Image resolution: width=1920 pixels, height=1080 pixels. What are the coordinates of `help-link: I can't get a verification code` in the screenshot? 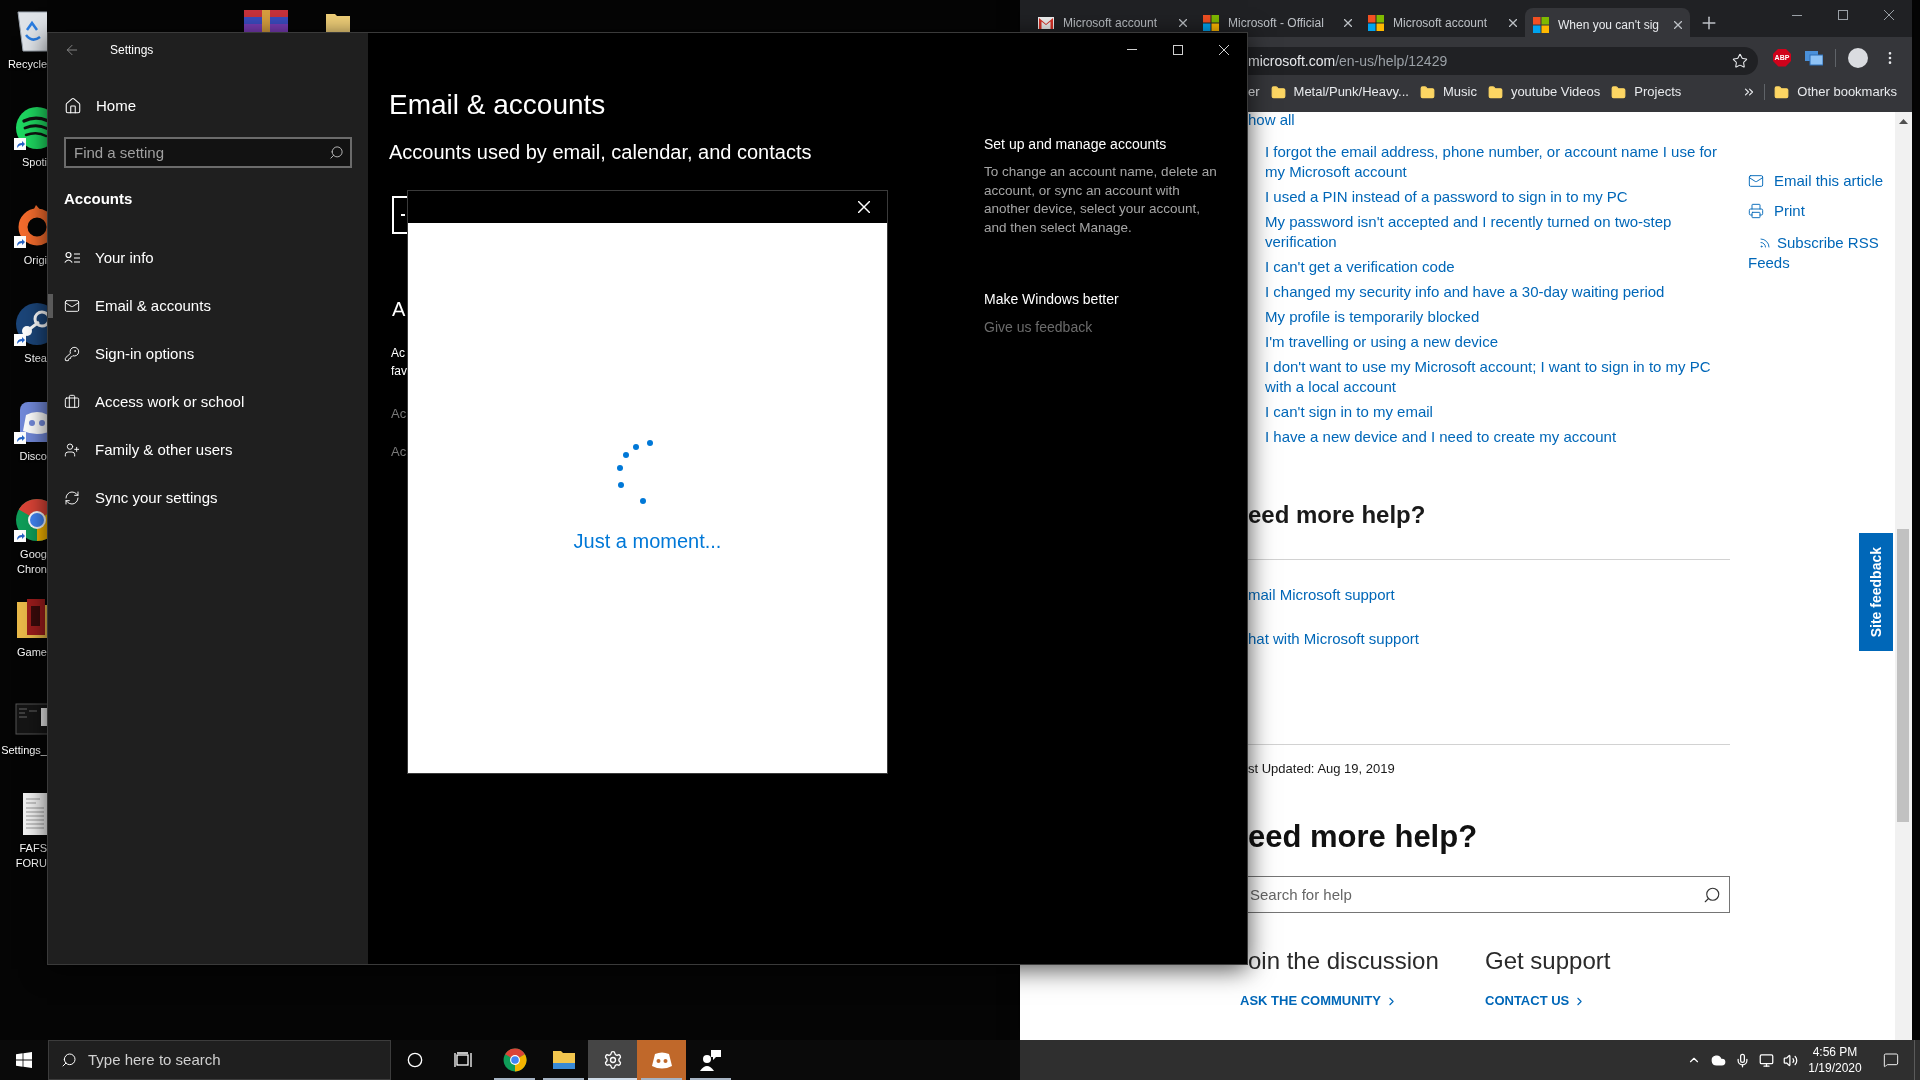 It's located at (1499, 267).